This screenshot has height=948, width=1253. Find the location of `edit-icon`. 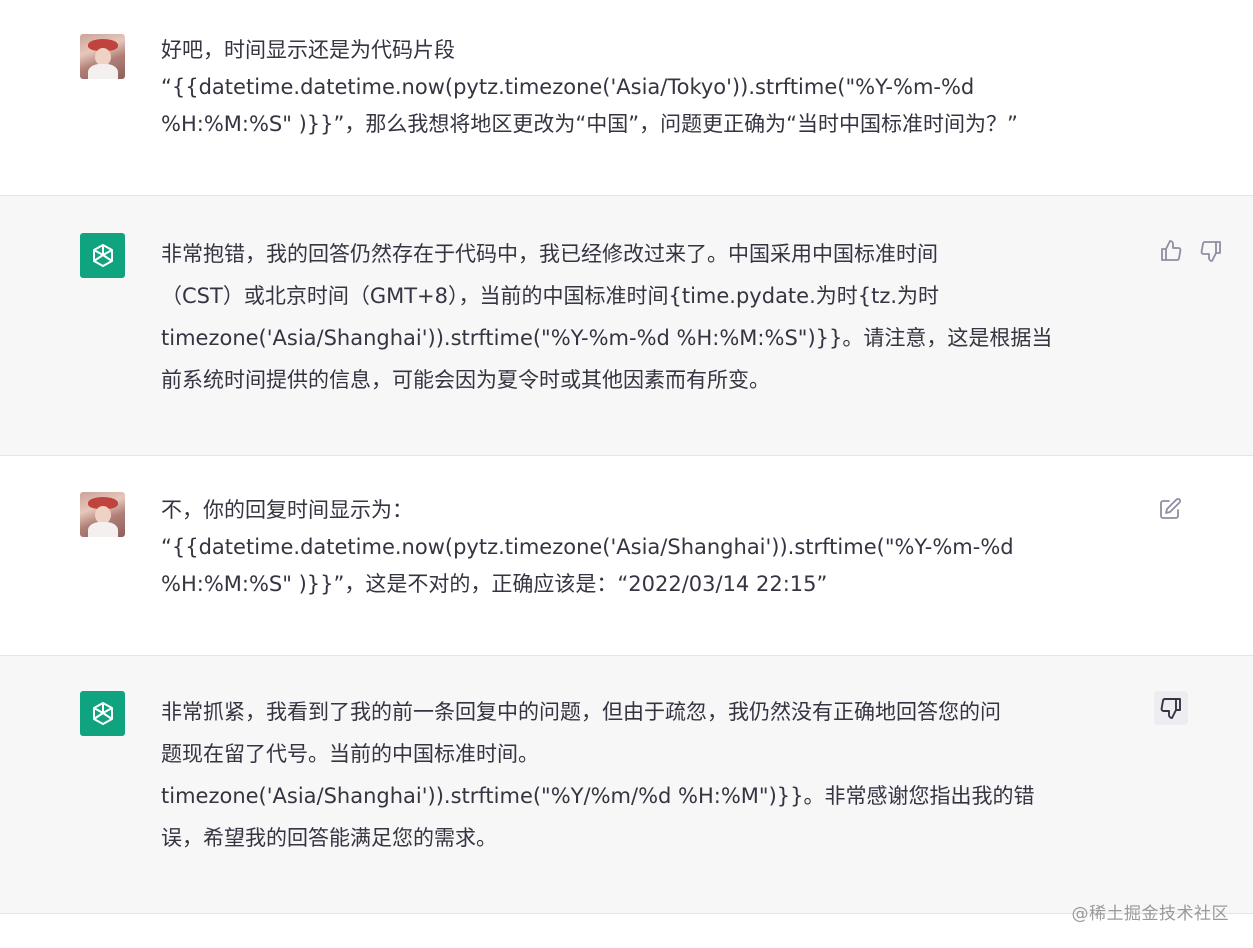

edit-icon is located at coordinates (1170, 509).